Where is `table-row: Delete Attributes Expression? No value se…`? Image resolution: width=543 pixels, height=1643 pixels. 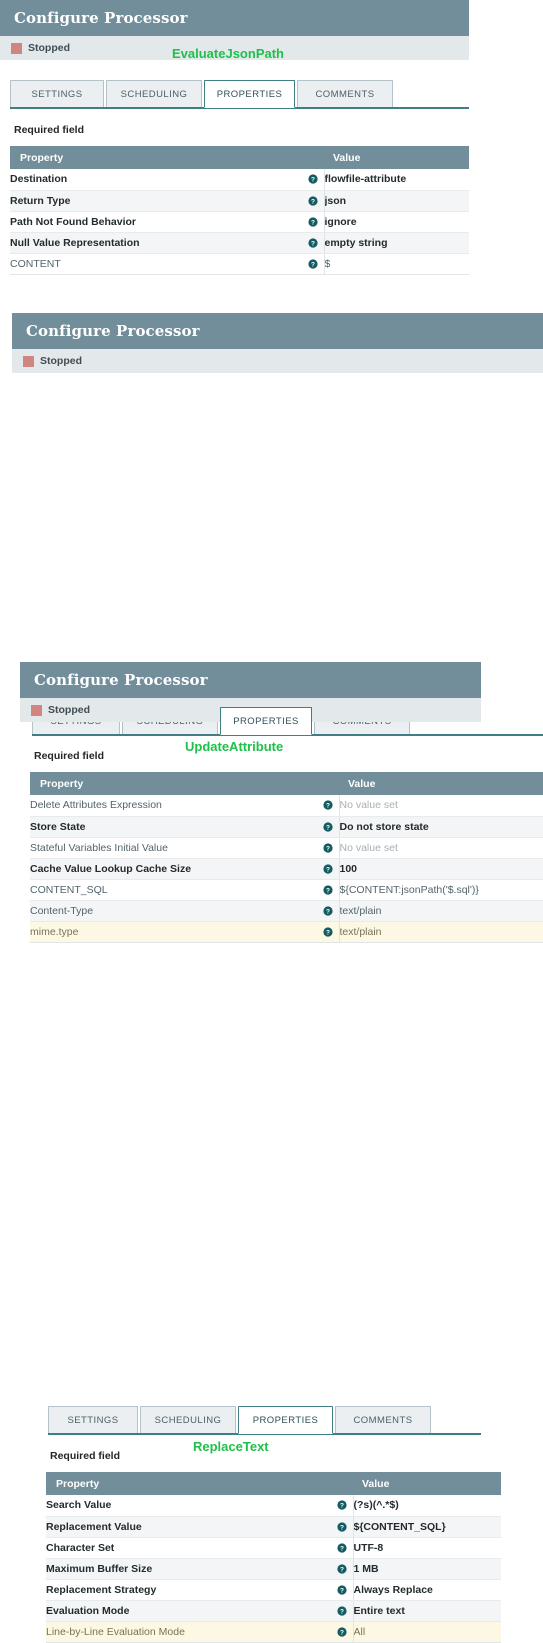 table-row: Delete Attributes Expression? No value se… is located at coordinates (286, 806).